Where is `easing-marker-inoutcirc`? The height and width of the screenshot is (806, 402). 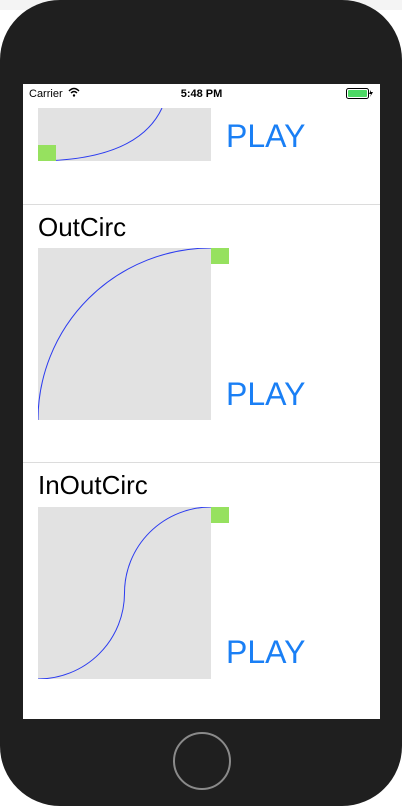
easing-marker-inoutcirc is located at coordinates (220, 515).